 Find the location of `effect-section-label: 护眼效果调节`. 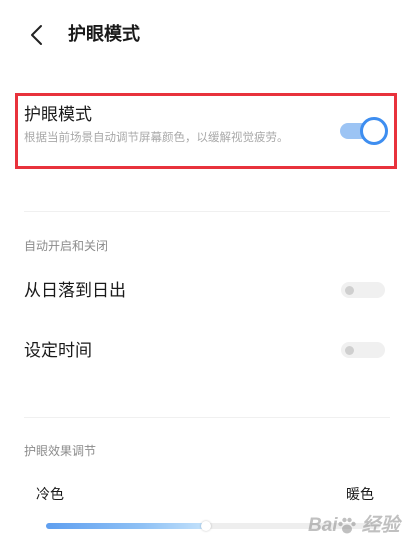

effect-section-label: 护眼效果调节 is located at coordinates (60, 451).